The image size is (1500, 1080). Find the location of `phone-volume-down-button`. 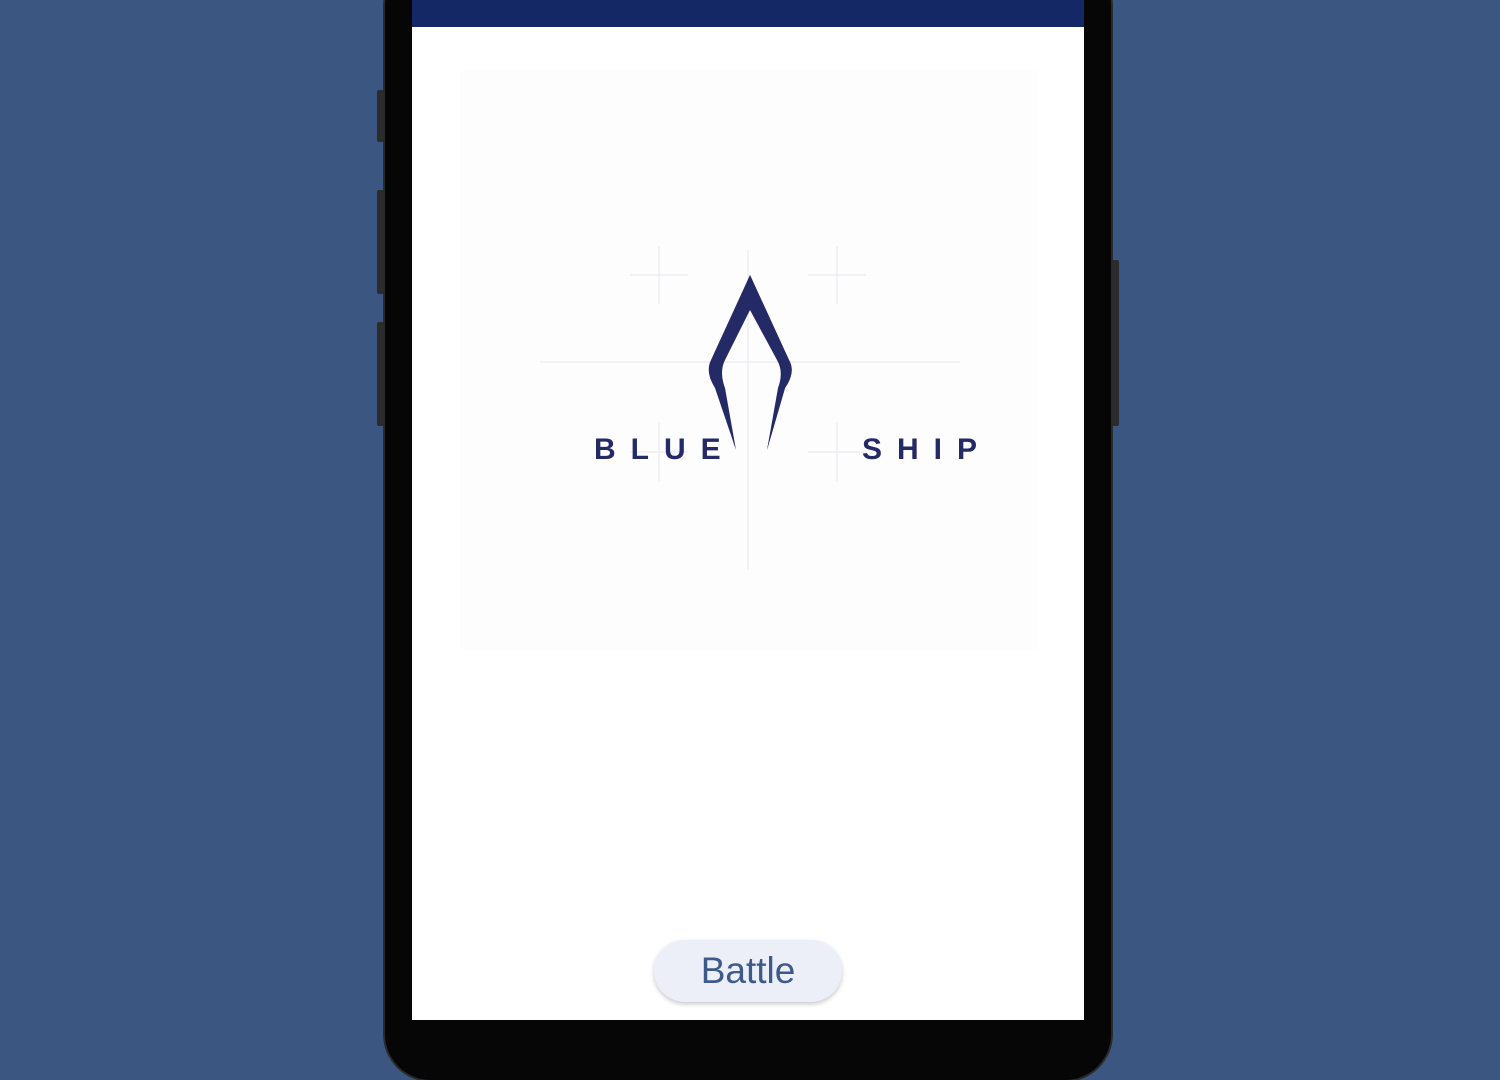

phone-volume-down-button is located at coordinates (381, 374).